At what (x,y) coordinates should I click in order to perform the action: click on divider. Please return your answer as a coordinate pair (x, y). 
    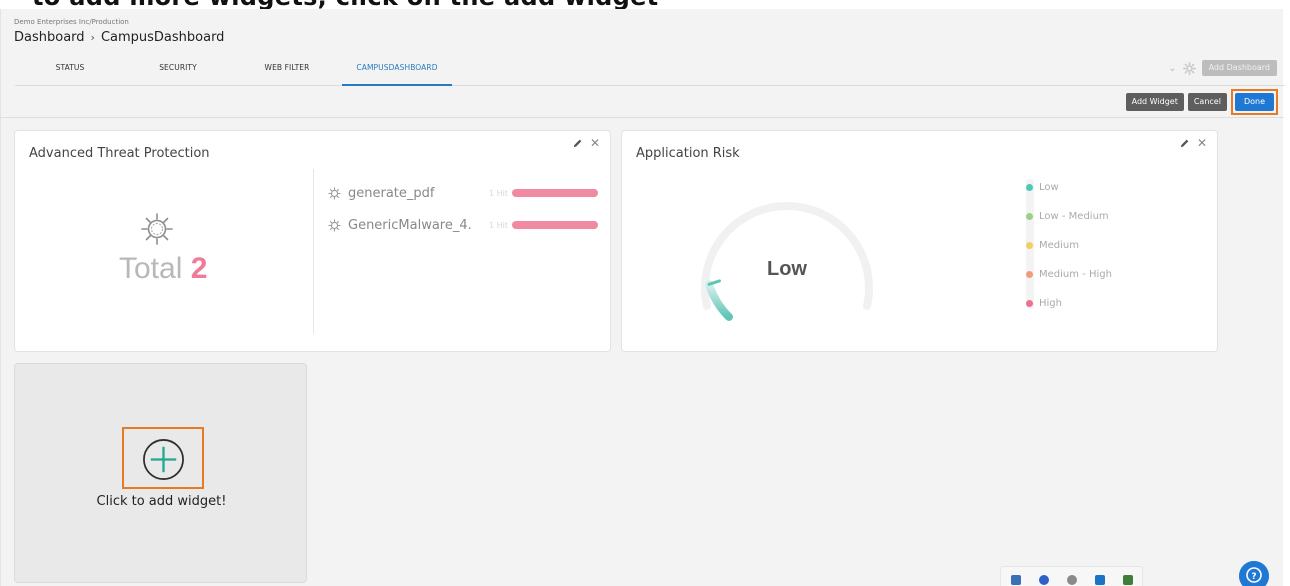
    Looking at the image, I should click on (642, 117).